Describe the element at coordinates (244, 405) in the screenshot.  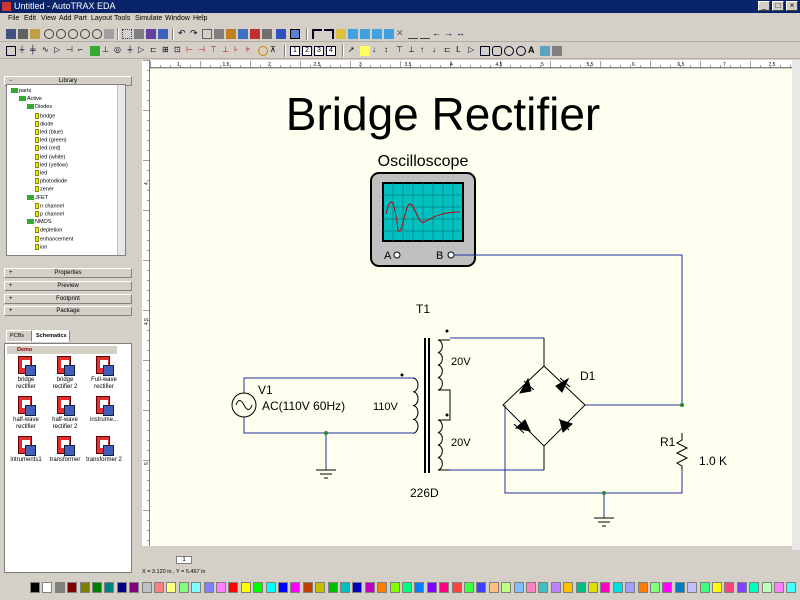
I see `ac-source-v1` at that location.